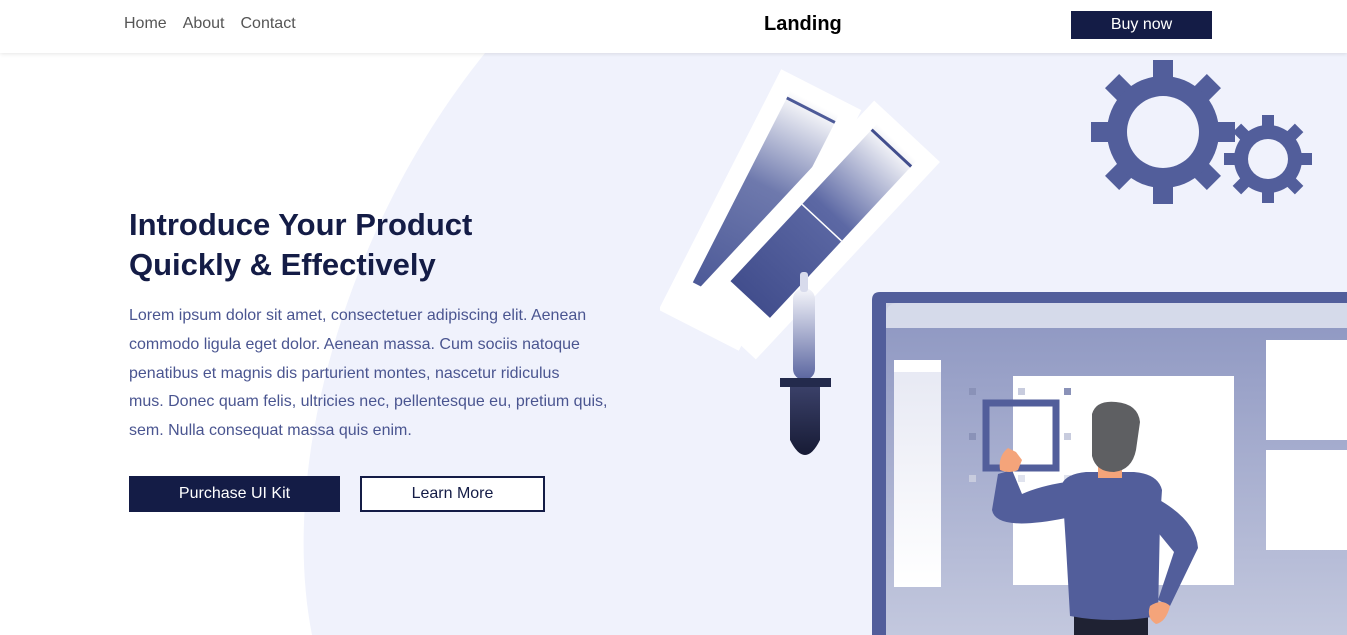 The width and height of the screenshot is (1347, 635). I want to click on hero-description-line: sem. Nulla consequat massa quis enim., so click(270, 431).